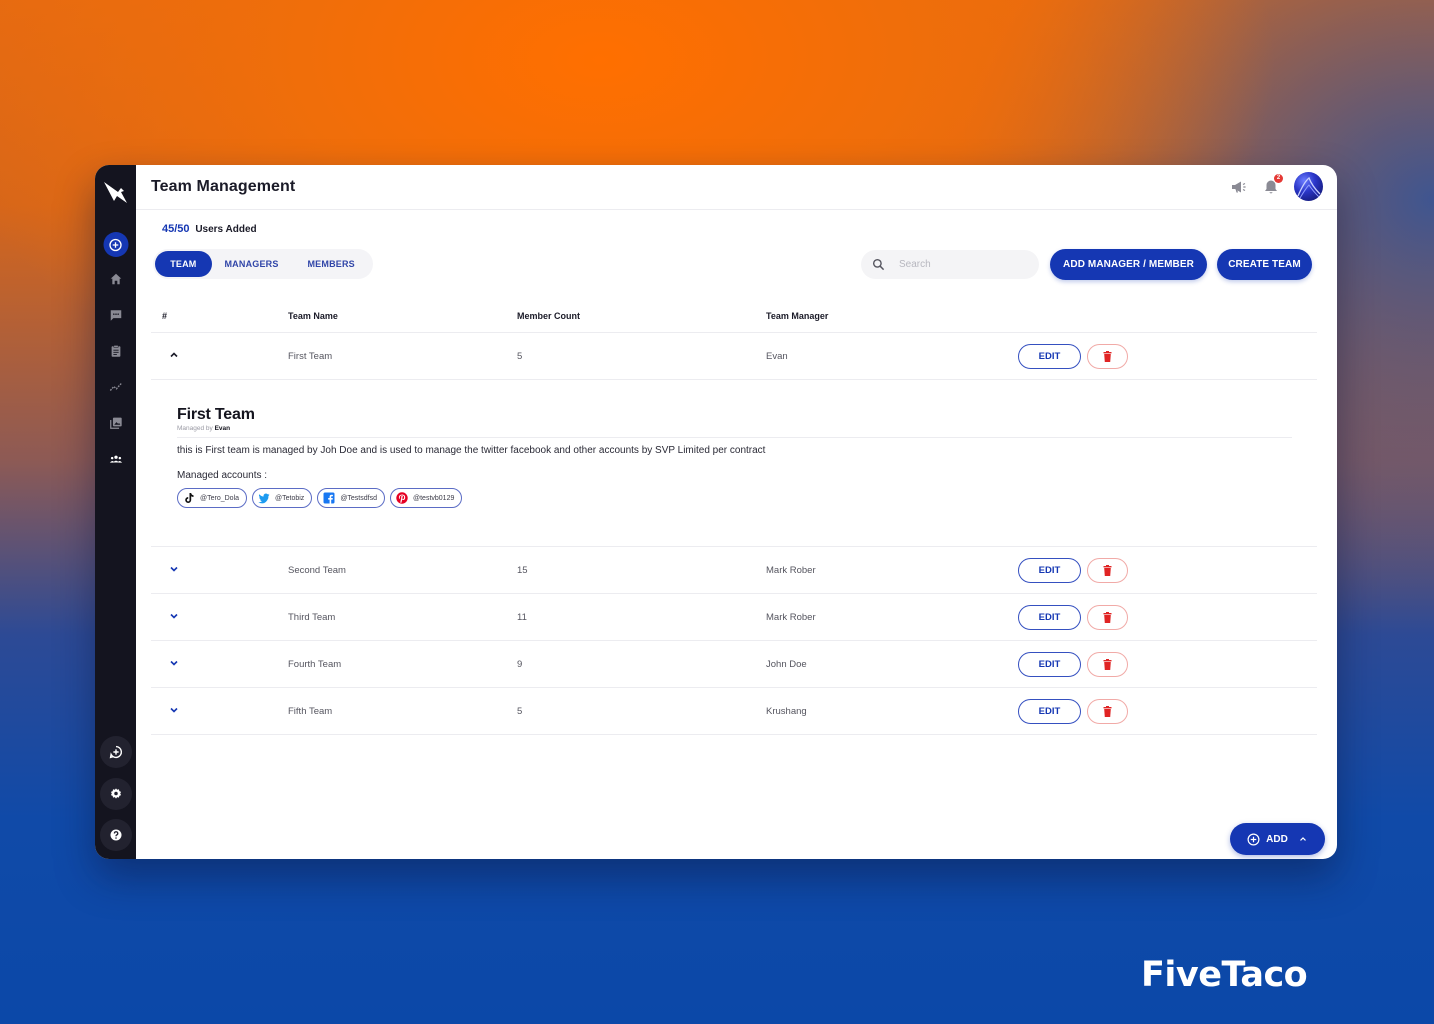 This screenshot has height=1024, width=1434. I want to click on divider, so click(734, 437).